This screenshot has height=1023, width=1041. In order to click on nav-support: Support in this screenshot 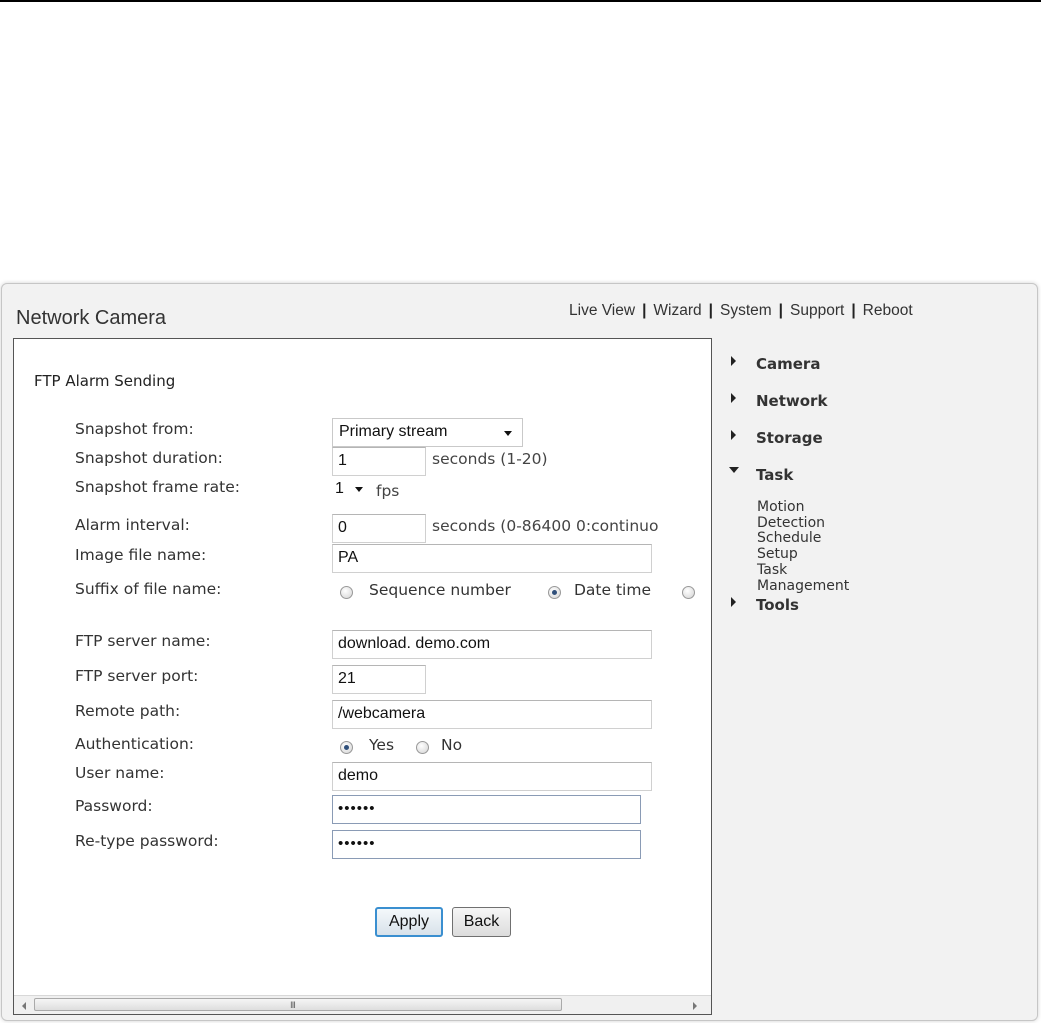, I will do `click(817, 310)`.